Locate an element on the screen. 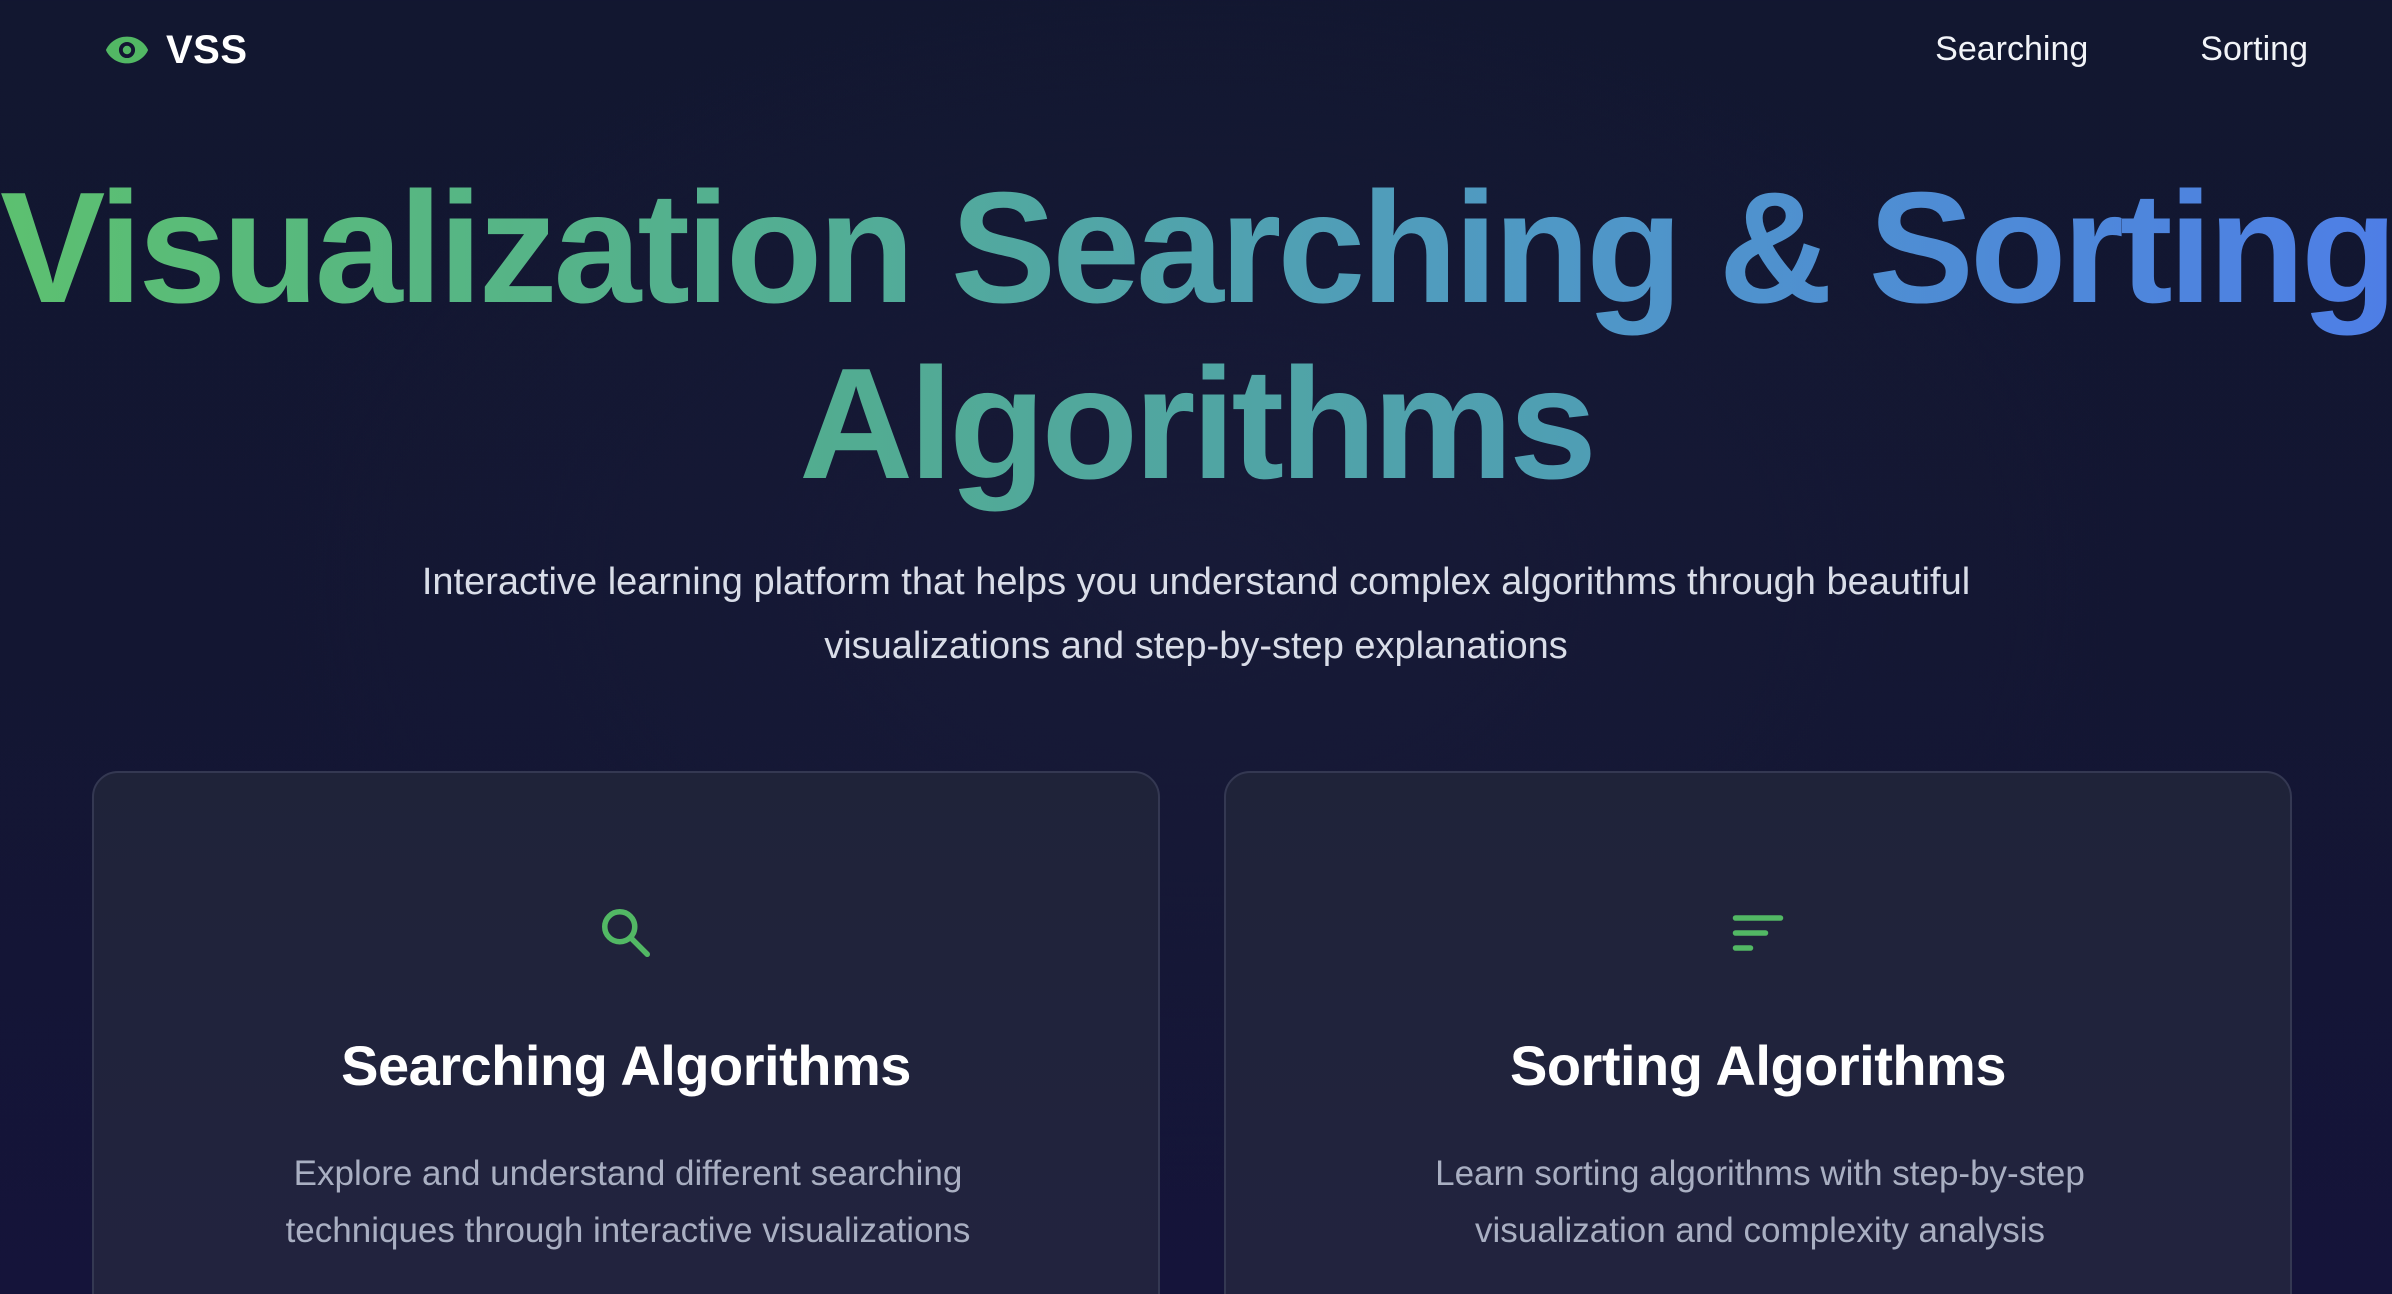  navbar: VSS Searching Sorting is located at coordinates (1196, 50).